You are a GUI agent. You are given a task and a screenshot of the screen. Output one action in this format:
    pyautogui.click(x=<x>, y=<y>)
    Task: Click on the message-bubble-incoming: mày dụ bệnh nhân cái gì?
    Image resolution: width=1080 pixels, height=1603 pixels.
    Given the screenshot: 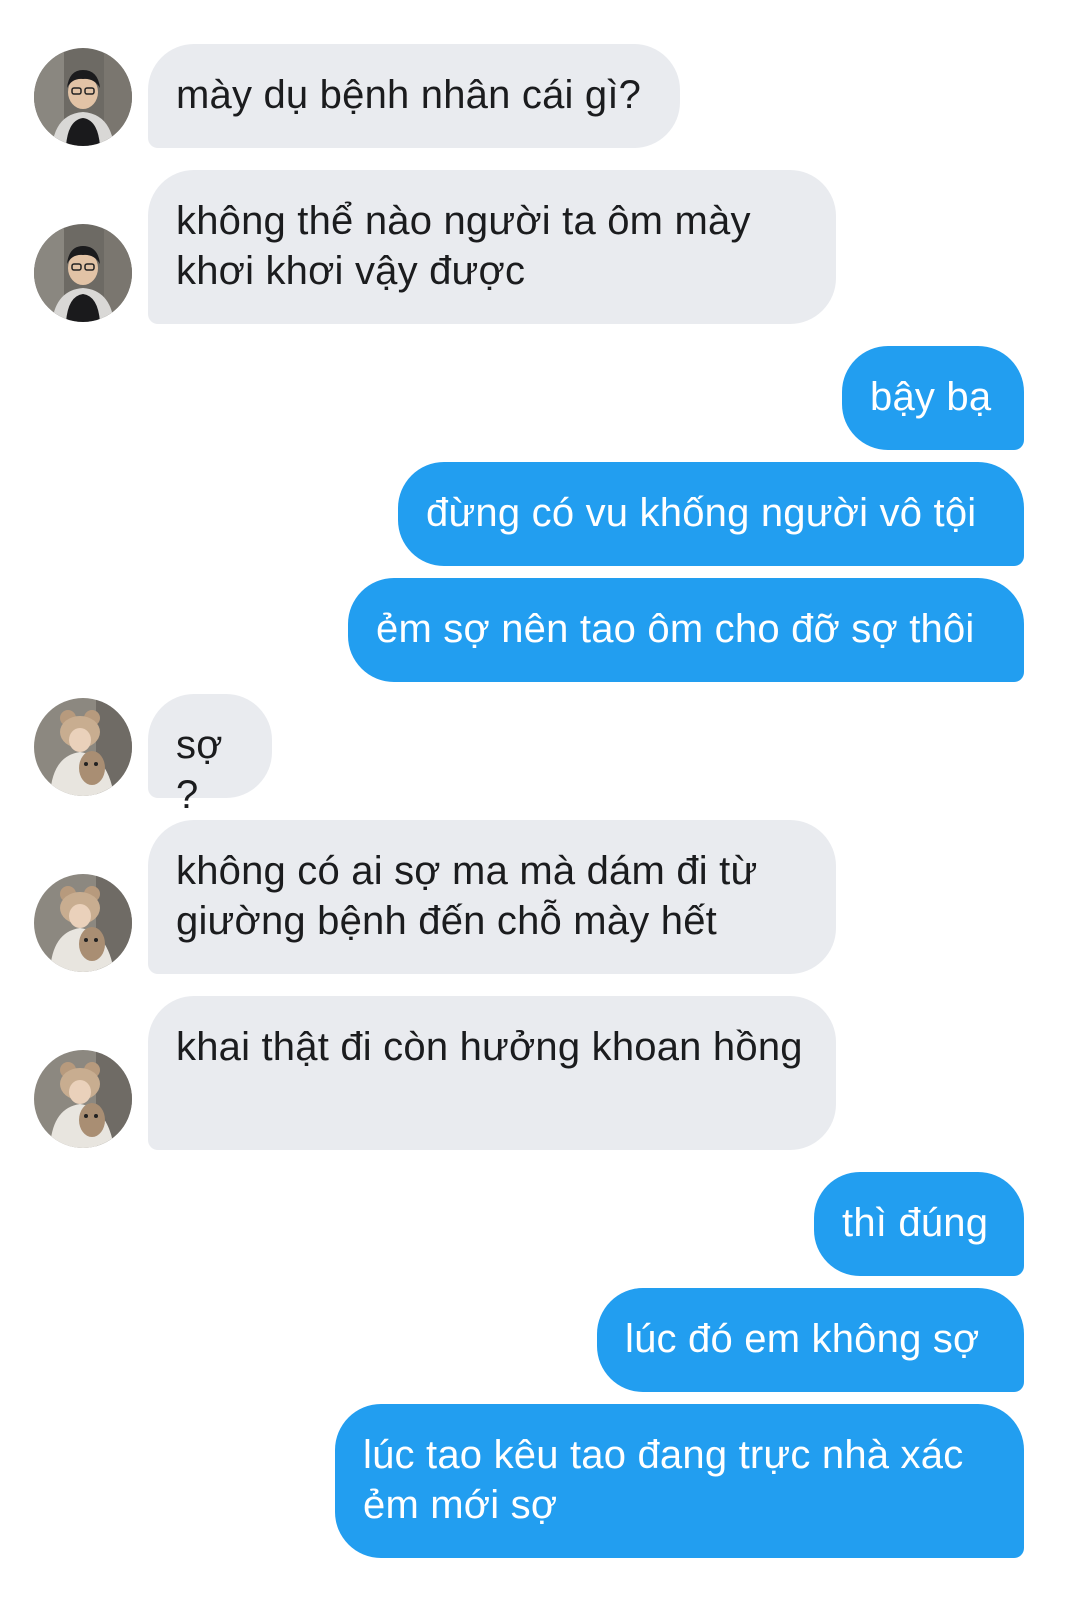 What is the action you would take?
    pyautogui.click(x=414, y=96)
    